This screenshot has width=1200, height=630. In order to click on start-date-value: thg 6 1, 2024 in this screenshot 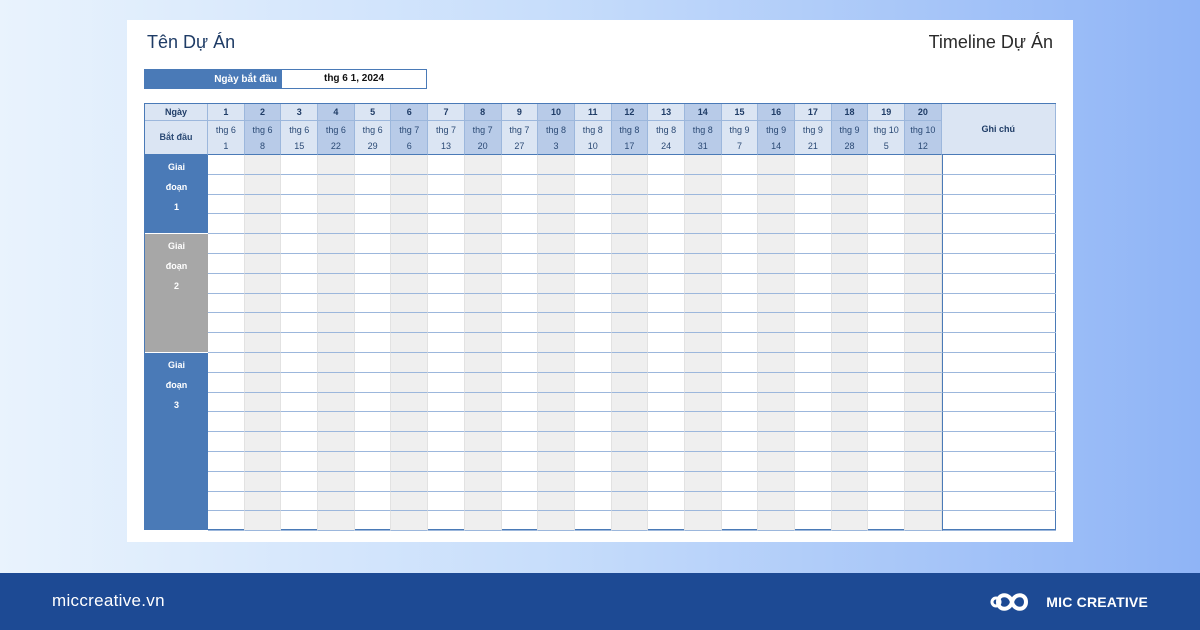, I will do `click(354, 79)`.